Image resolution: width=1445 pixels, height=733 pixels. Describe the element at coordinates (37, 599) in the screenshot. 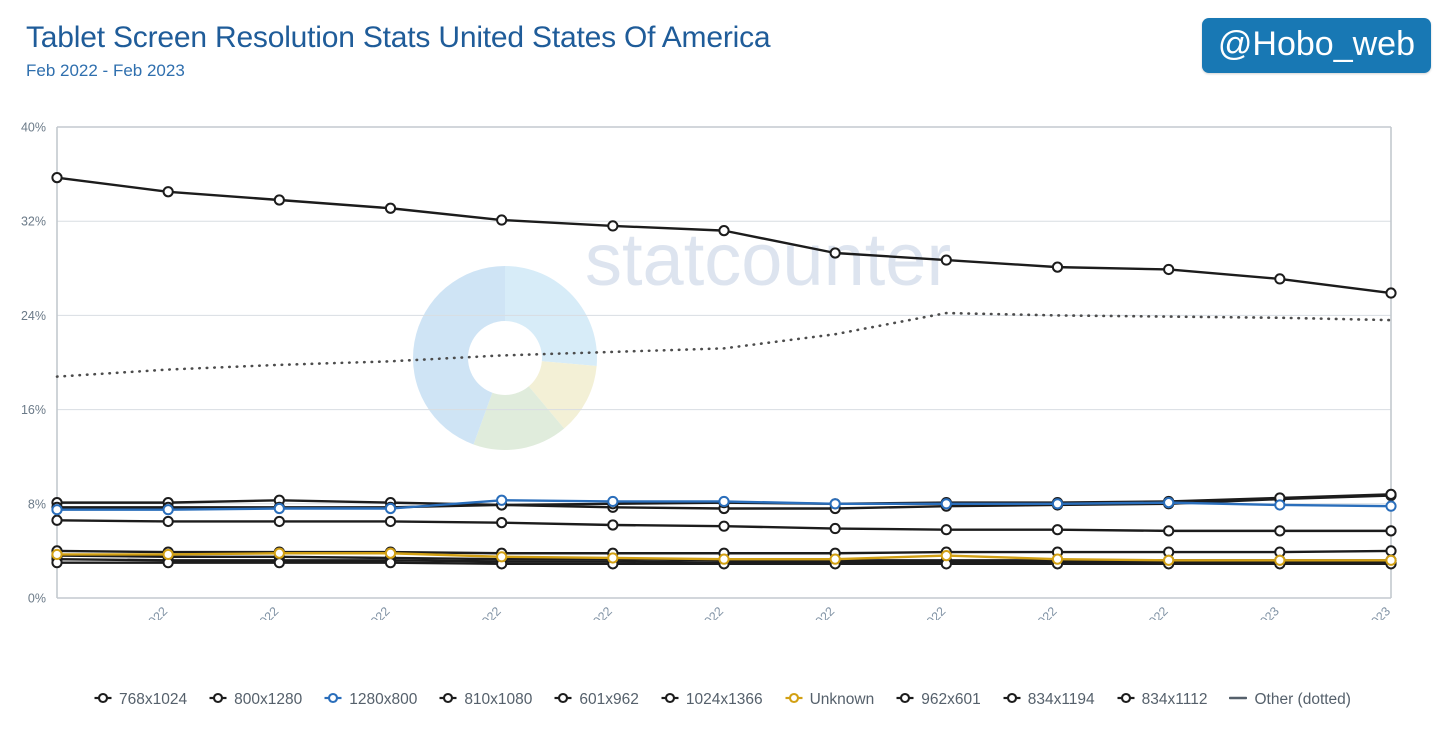

I see `y-tick-label: 0%` at that location.